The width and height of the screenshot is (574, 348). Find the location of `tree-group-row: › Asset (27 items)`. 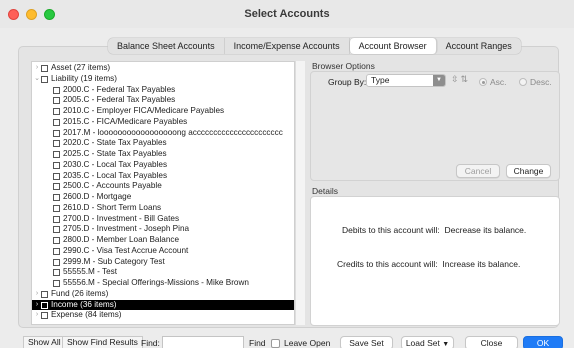

tree-group-row: › Asset (27 items) is located at coordinates (163, 68).